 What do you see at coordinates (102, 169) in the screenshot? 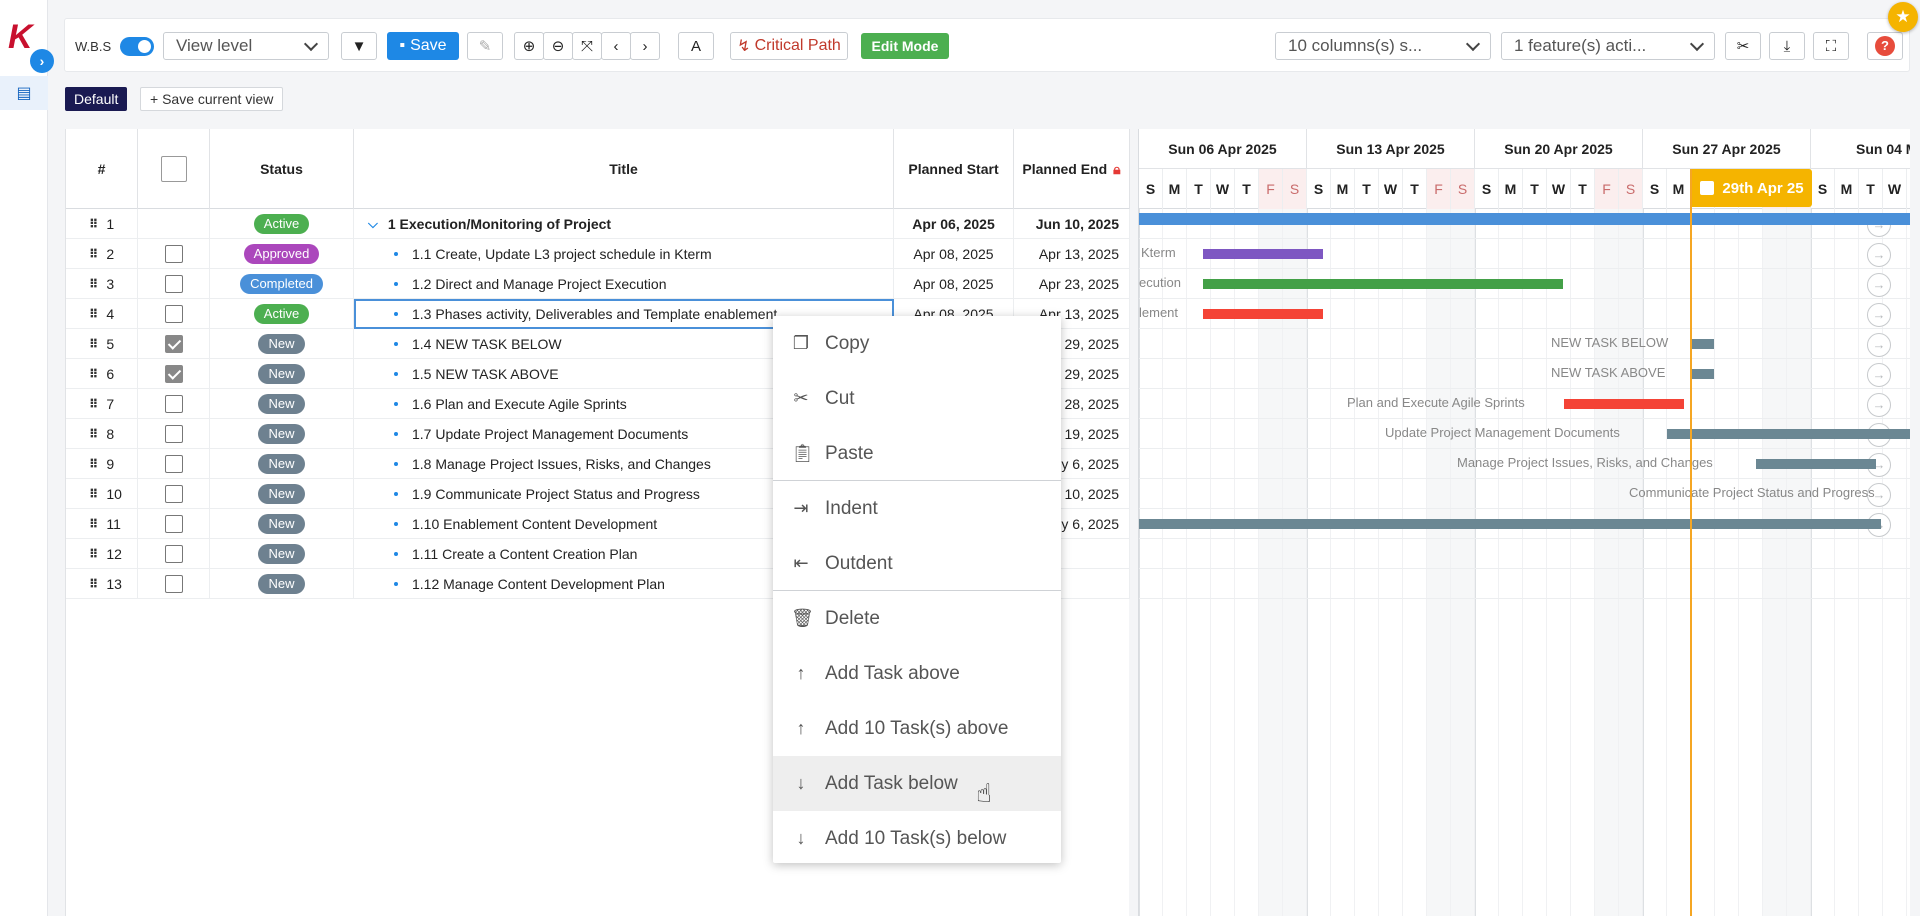
I see `header-num: #` at bounding box center [102, 169].